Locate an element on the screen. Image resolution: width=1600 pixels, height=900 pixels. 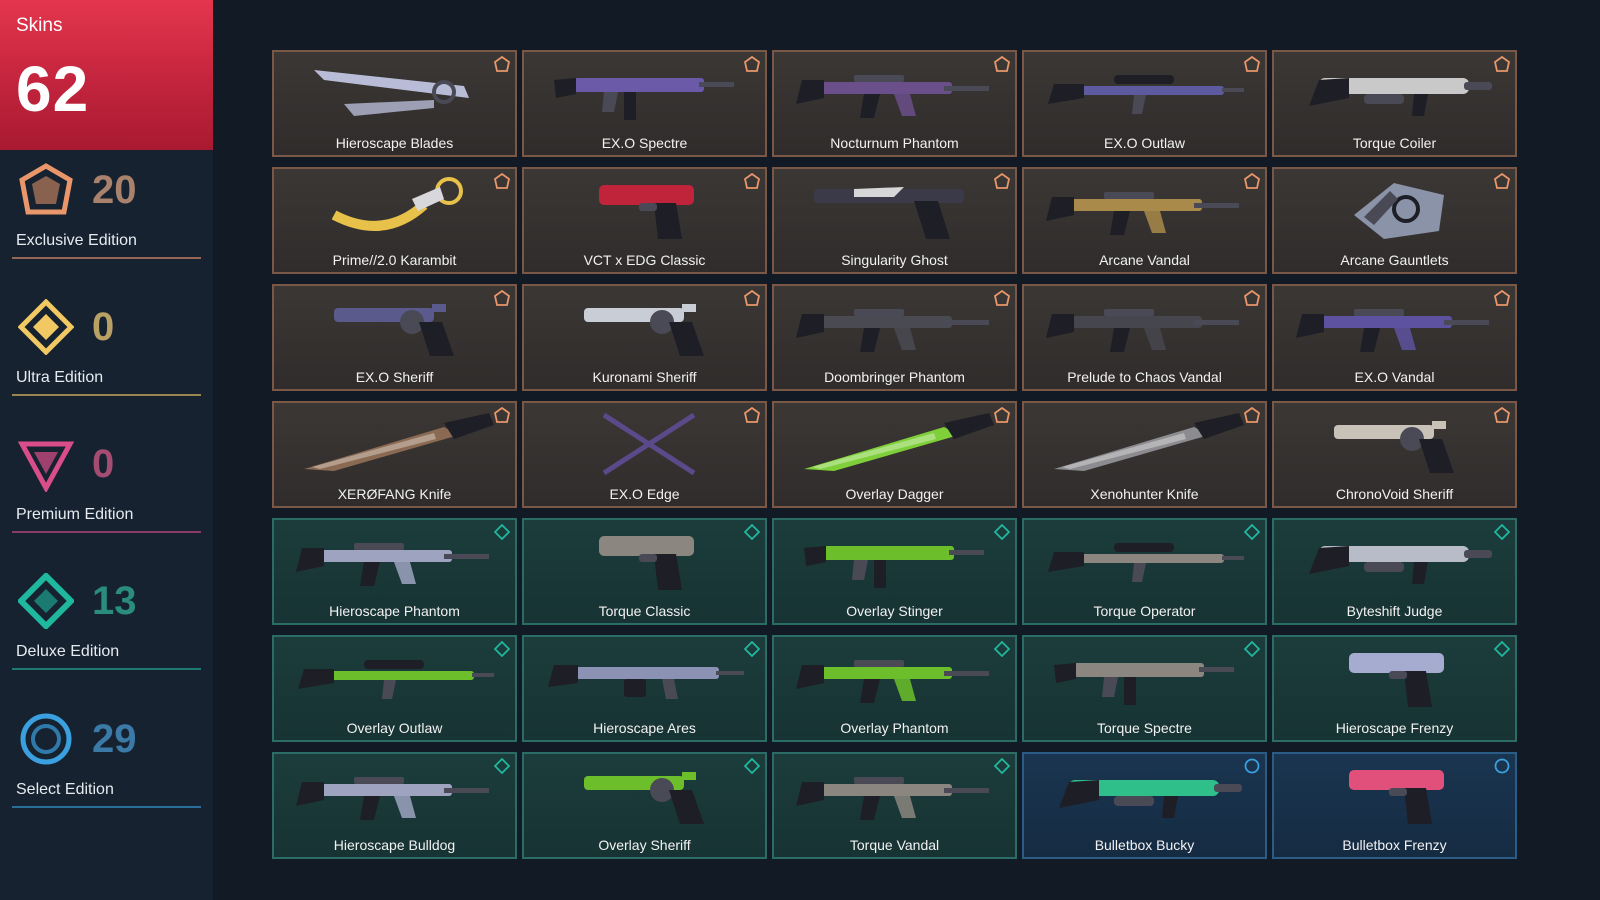
skin-card: Torque Classic is located at coordinates (644, 571).